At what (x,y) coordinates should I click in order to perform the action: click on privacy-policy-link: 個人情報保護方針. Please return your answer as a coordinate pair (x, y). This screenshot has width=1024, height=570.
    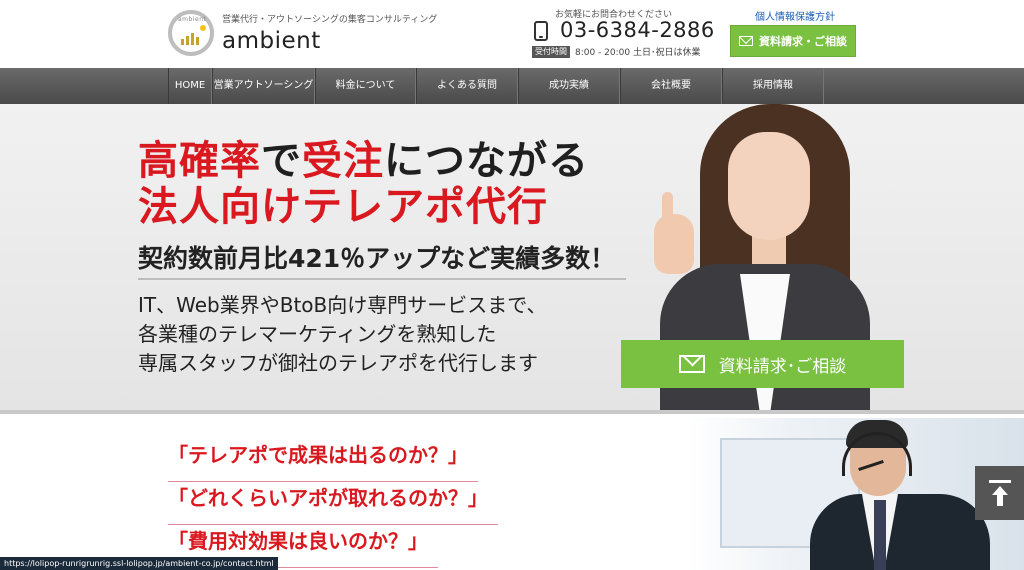
    Looking at the image, I should click on (795, 15).